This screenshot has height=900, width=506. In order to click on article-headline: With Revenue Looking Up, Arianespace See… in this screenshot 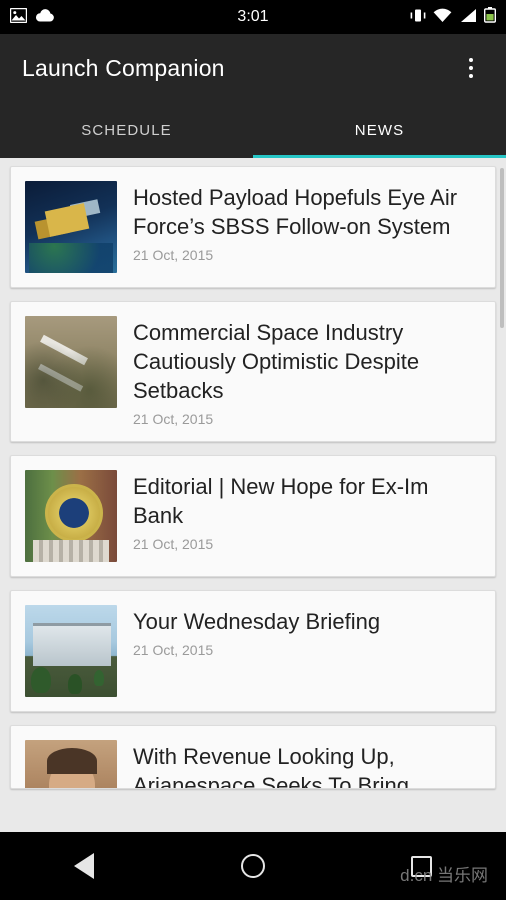, I will do `click(271, 766)`.